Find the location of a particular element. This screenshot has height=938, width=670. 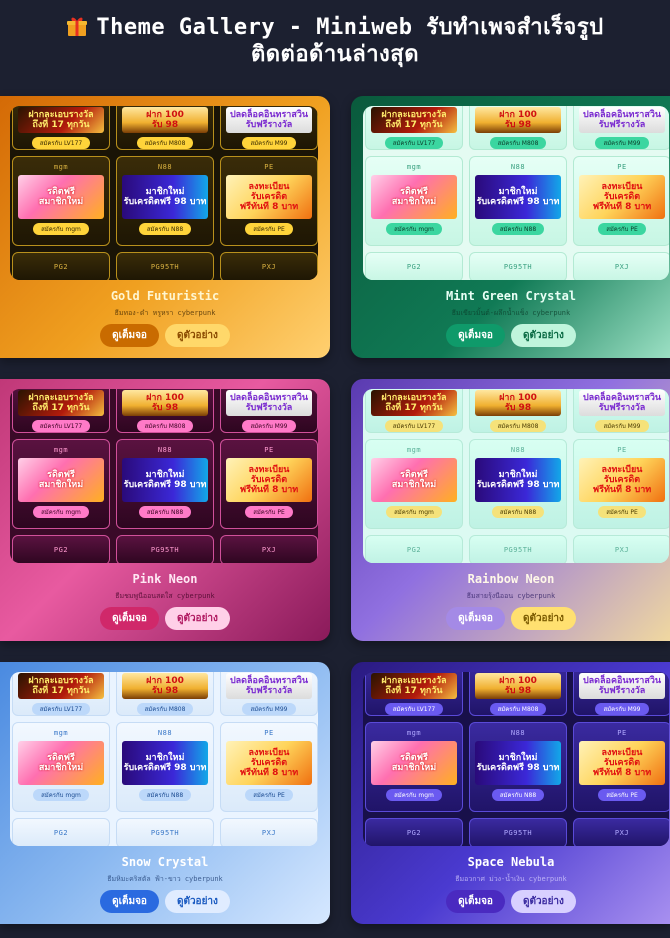

theme-title: Pink Neon is located at coordinates (165, 579).